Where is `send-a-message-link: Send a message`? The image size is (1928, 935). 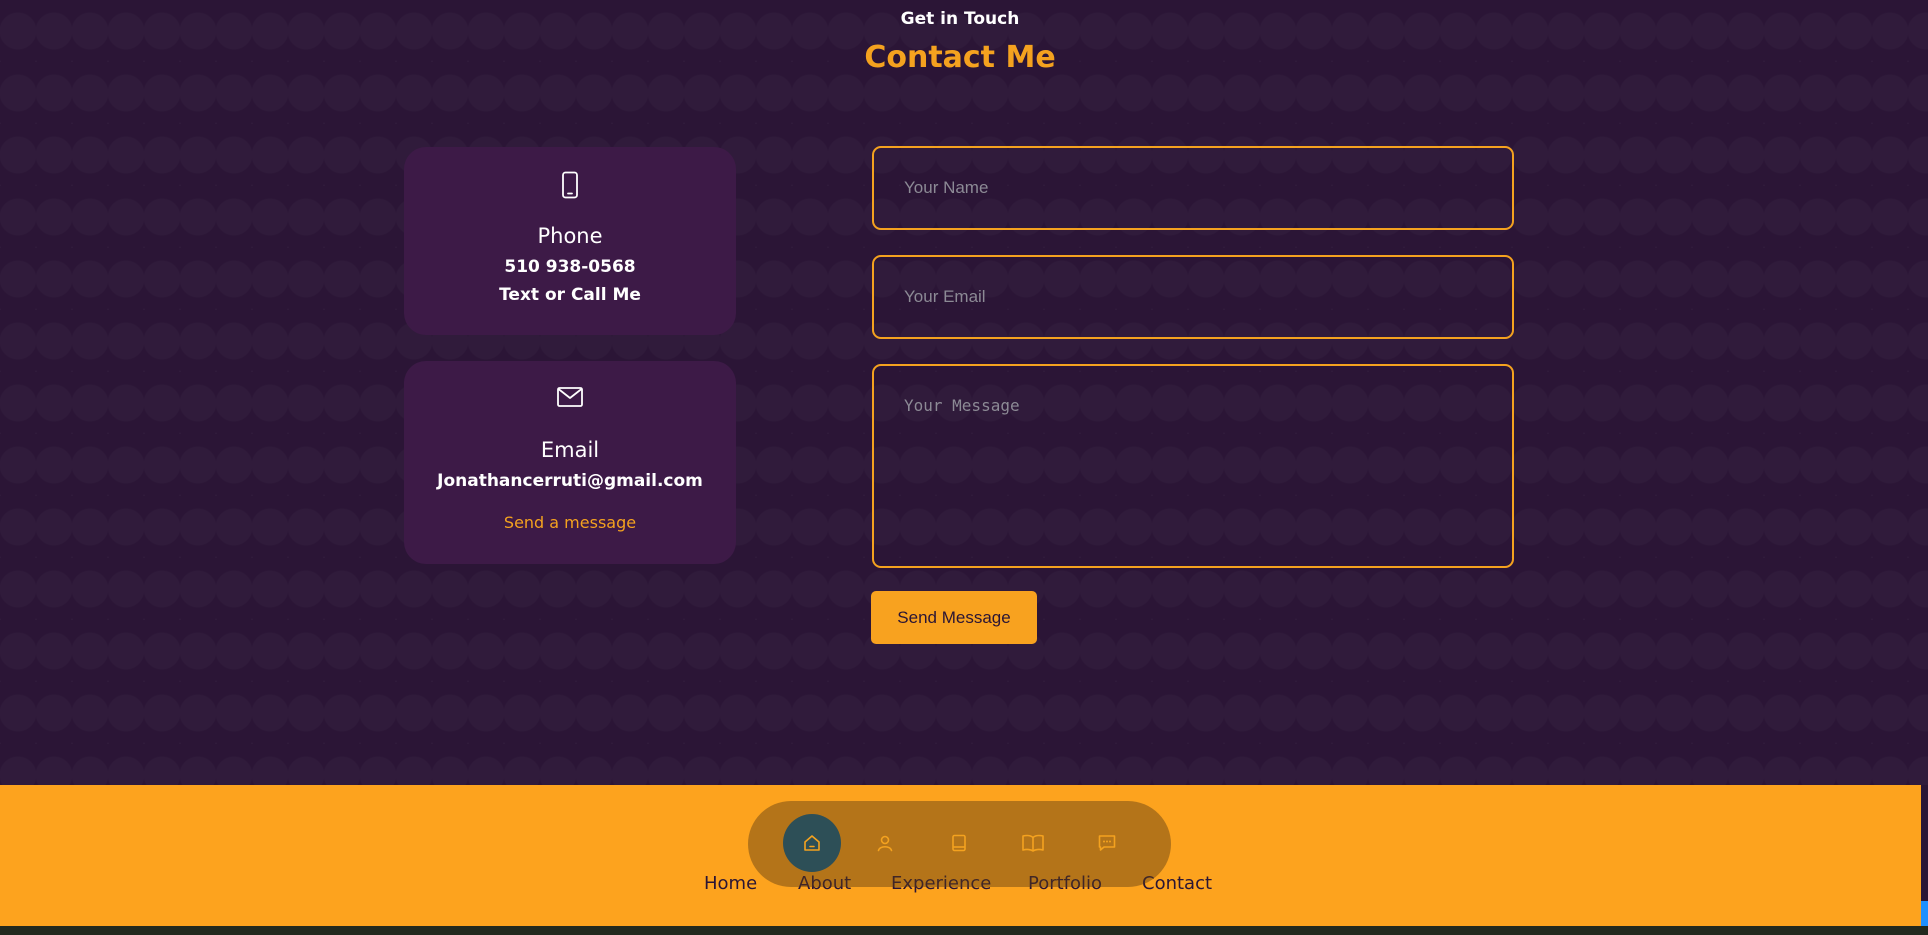
send-a-message-link: Send a message is located at coordinates (570, 522).